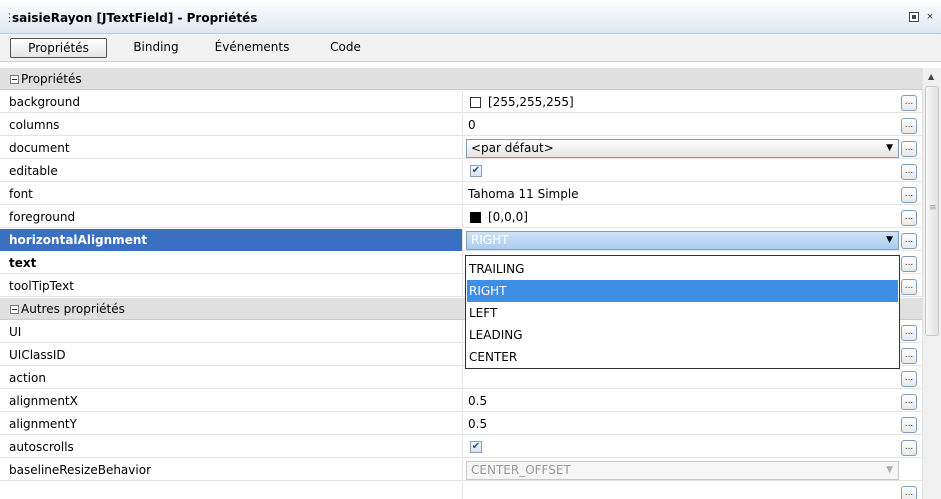 This screenshot has width=941, height=499. Describe the element at coordinates (682, 291) in the screenshot. I see `dropdown-option-right: RIGHT` at that location.